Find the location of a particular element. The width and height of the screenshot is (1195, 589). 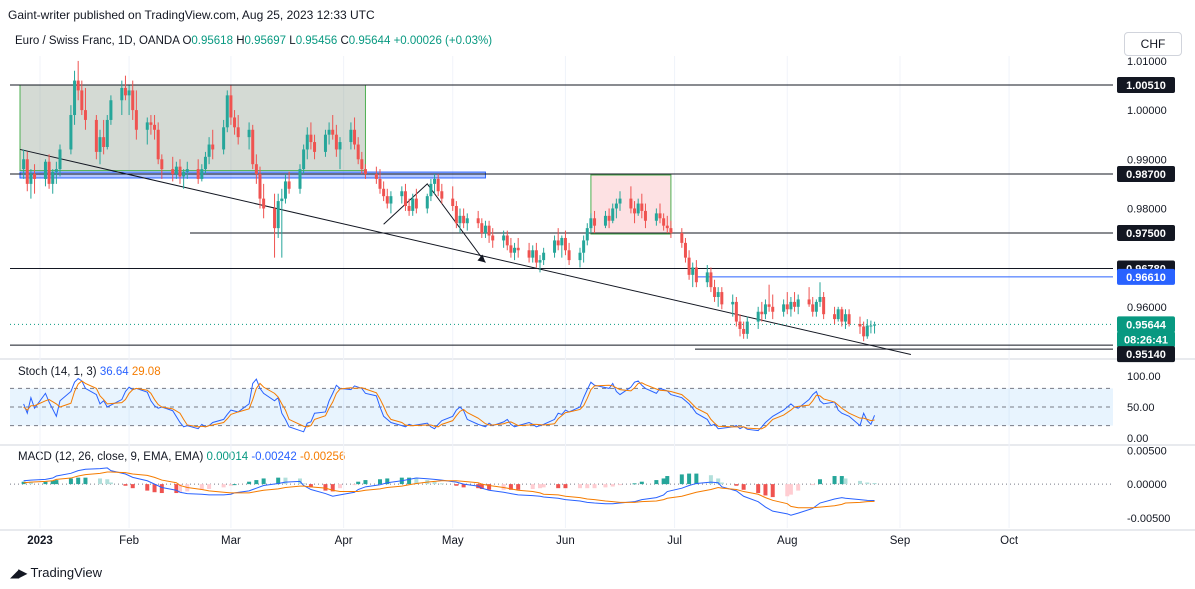

x-tick-label: Jul is located at coordinates (674, 541).